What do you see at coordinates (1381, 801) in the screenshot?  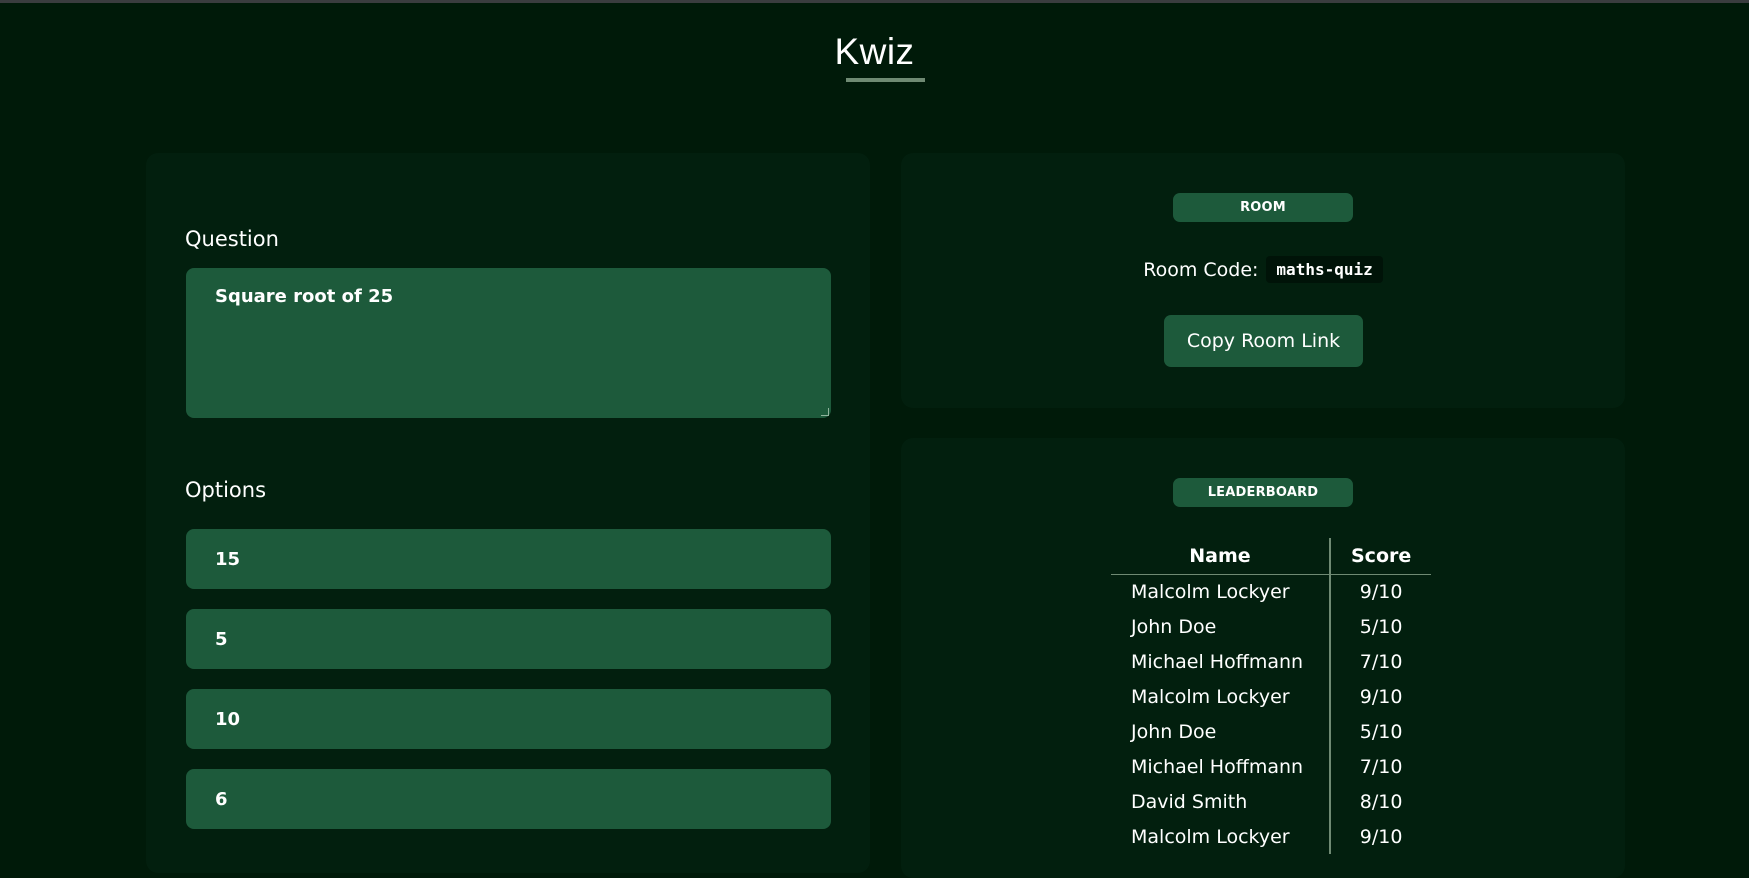 I see `player-score: 8/10` at bounding box center [1381, 801].